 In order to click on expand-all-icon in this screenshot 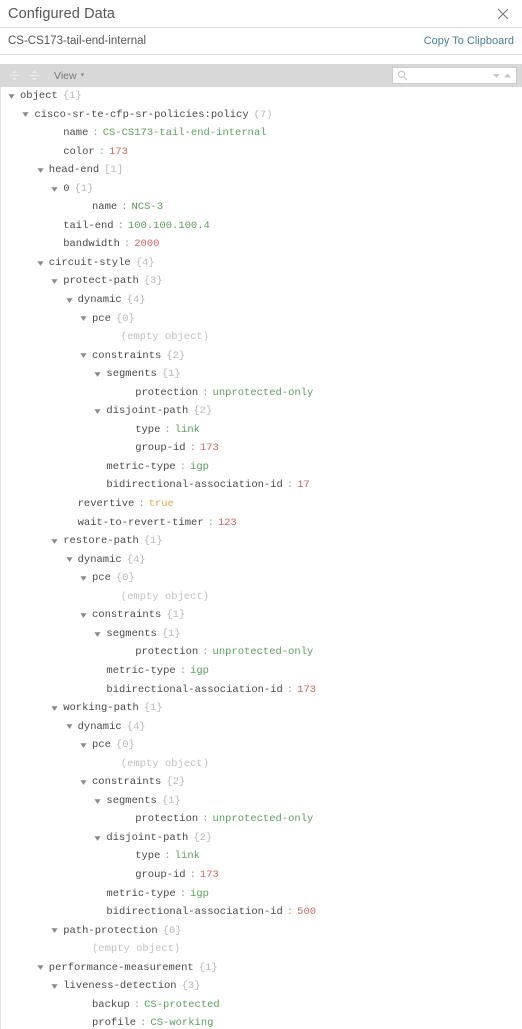, I will do `click(14, 75)`.